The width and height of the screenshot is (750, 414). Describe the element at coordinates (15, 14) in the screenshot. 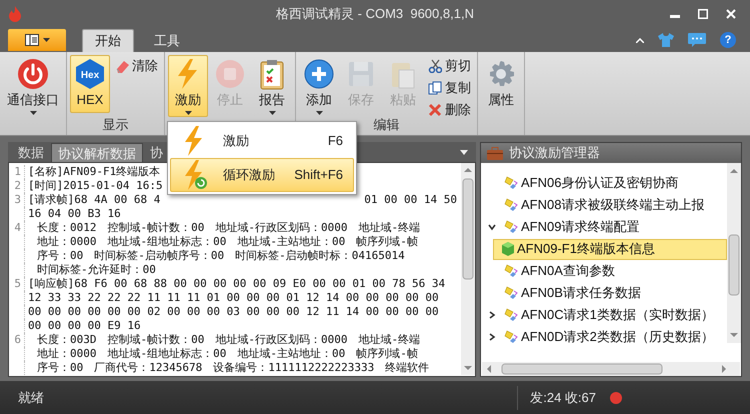

I see `flame-icon` at that location.